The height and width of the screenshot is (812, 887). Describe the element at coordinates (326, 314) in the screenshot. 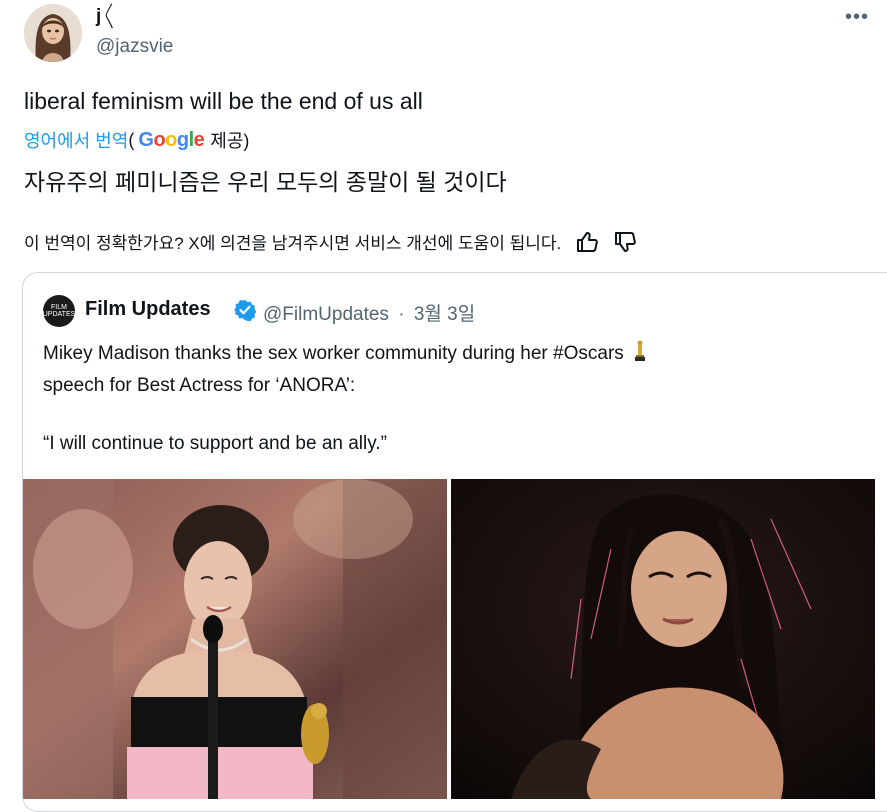

I see `quoted-handle: @FilmUpdates` at that location.